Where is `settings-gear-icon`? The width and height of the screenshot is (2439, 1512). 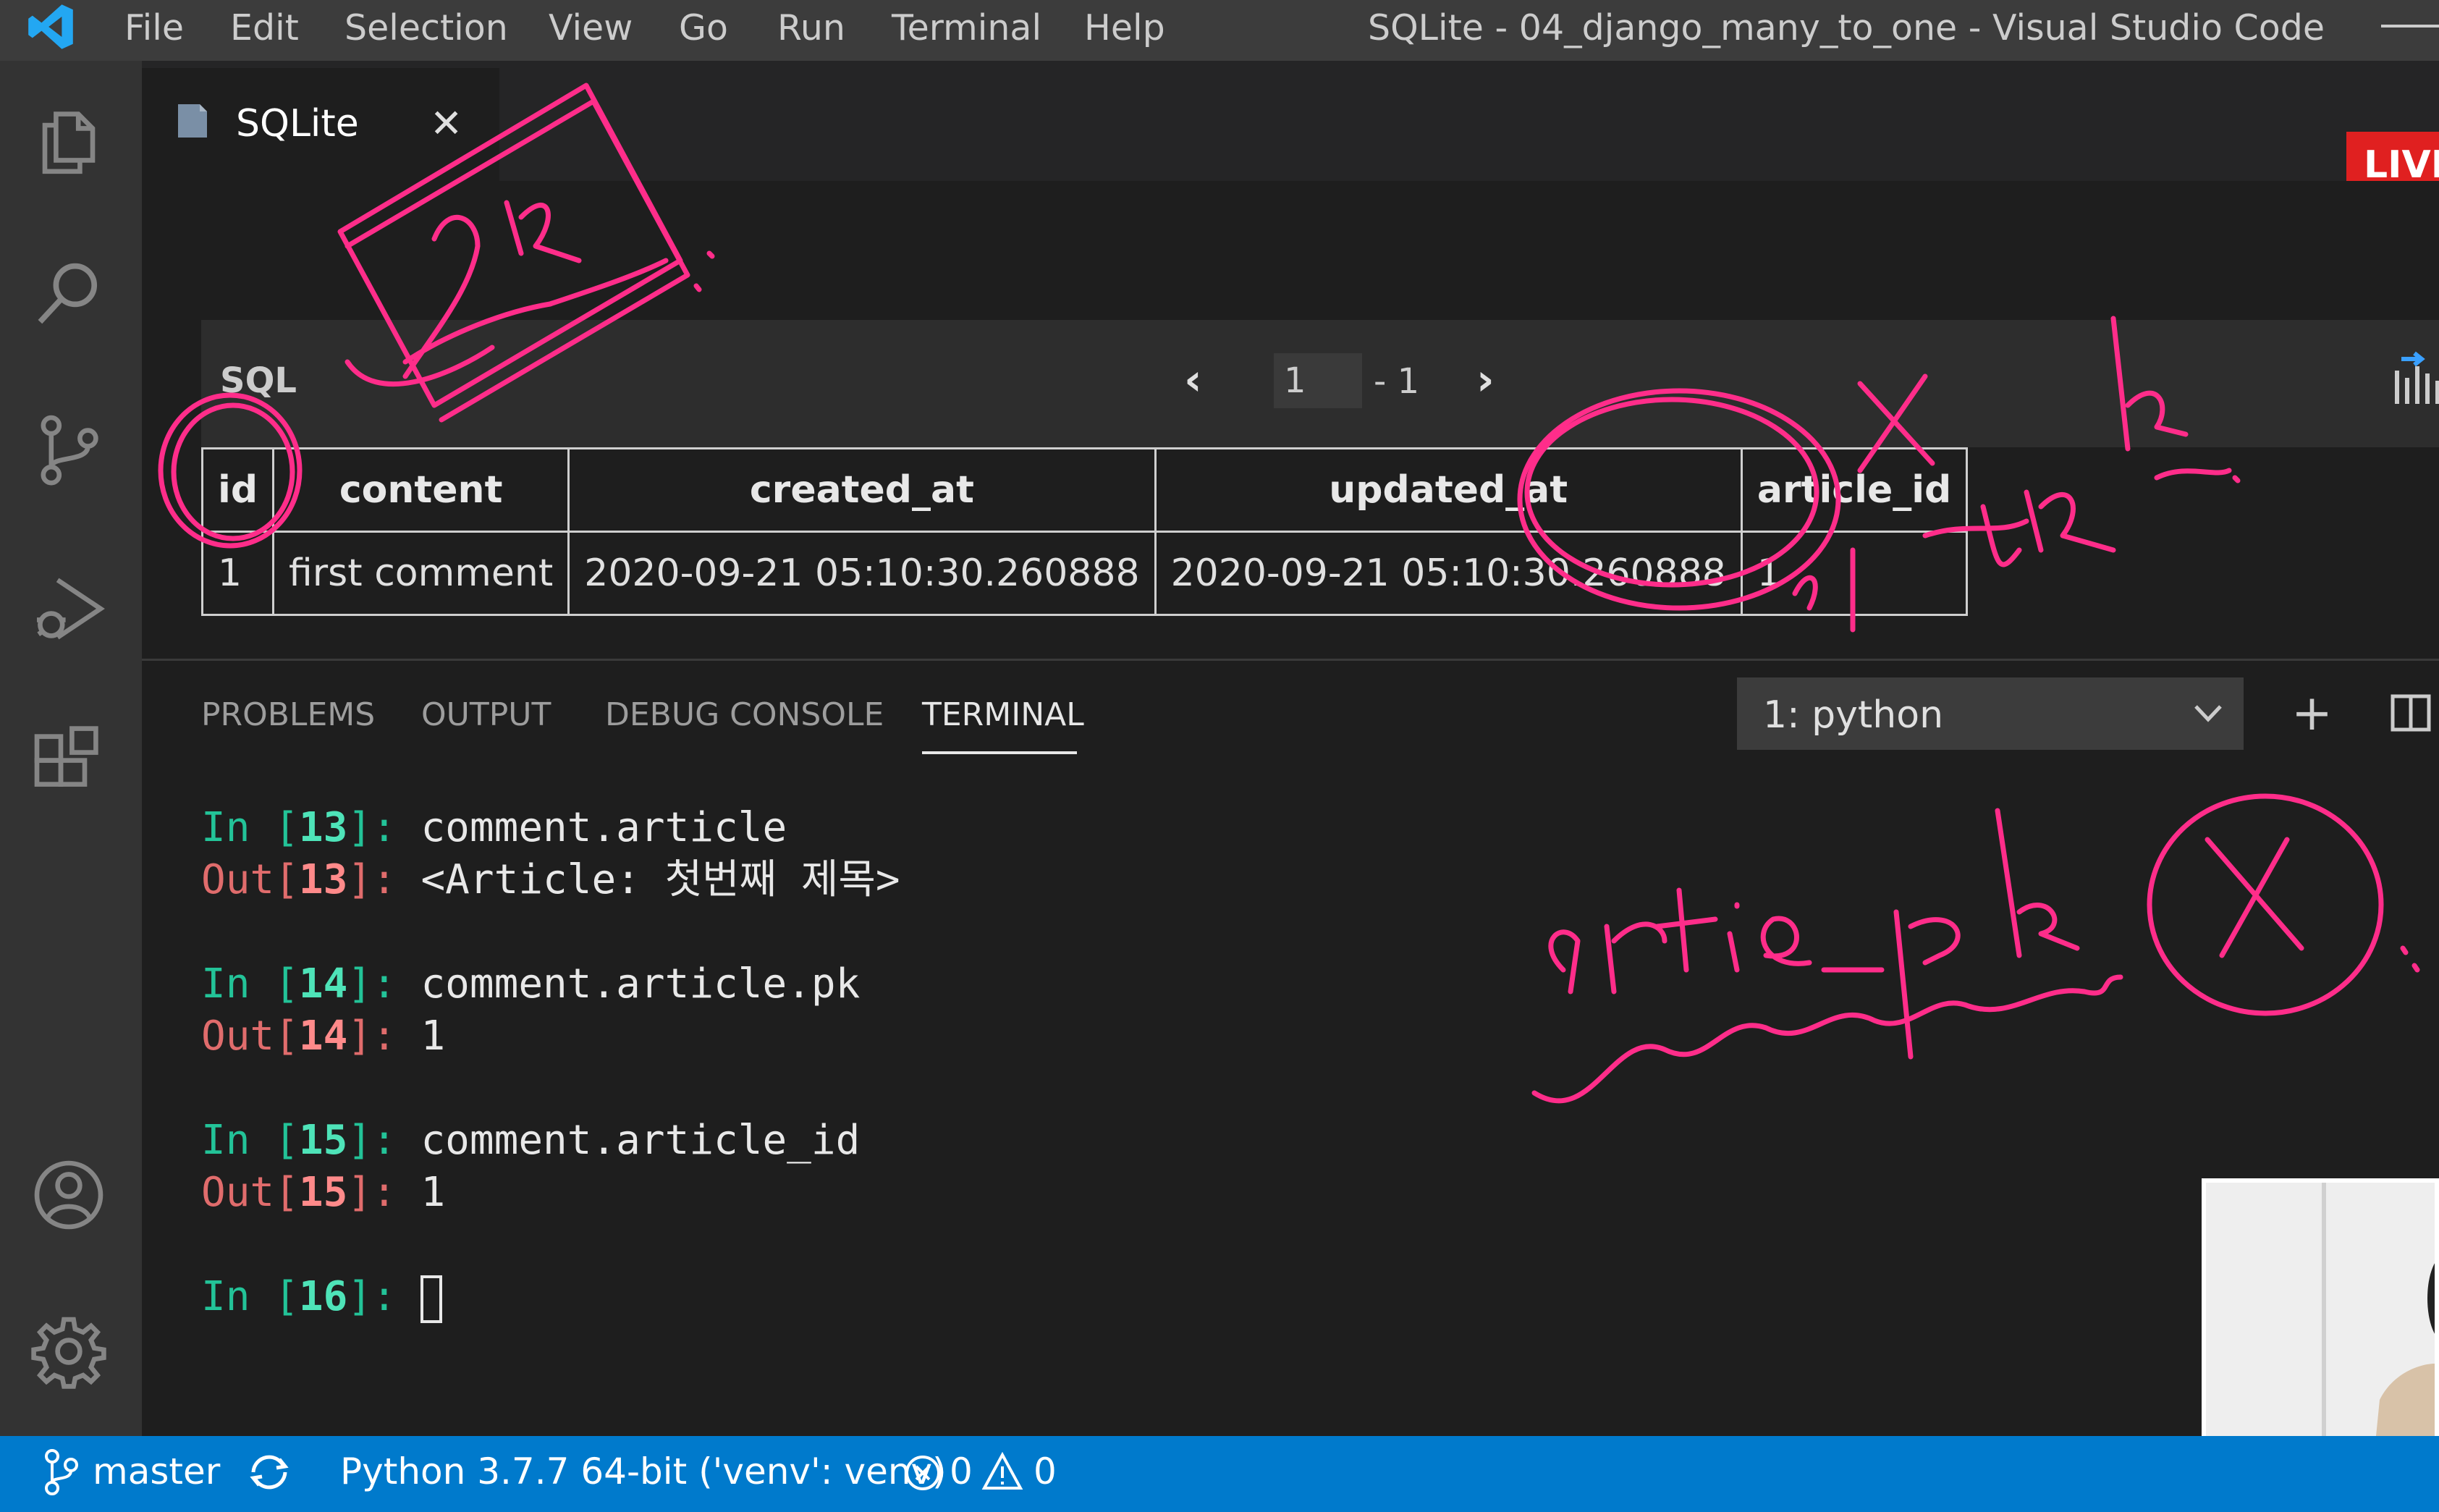 settings-gear-icon is located at coordinates (69, 1351).